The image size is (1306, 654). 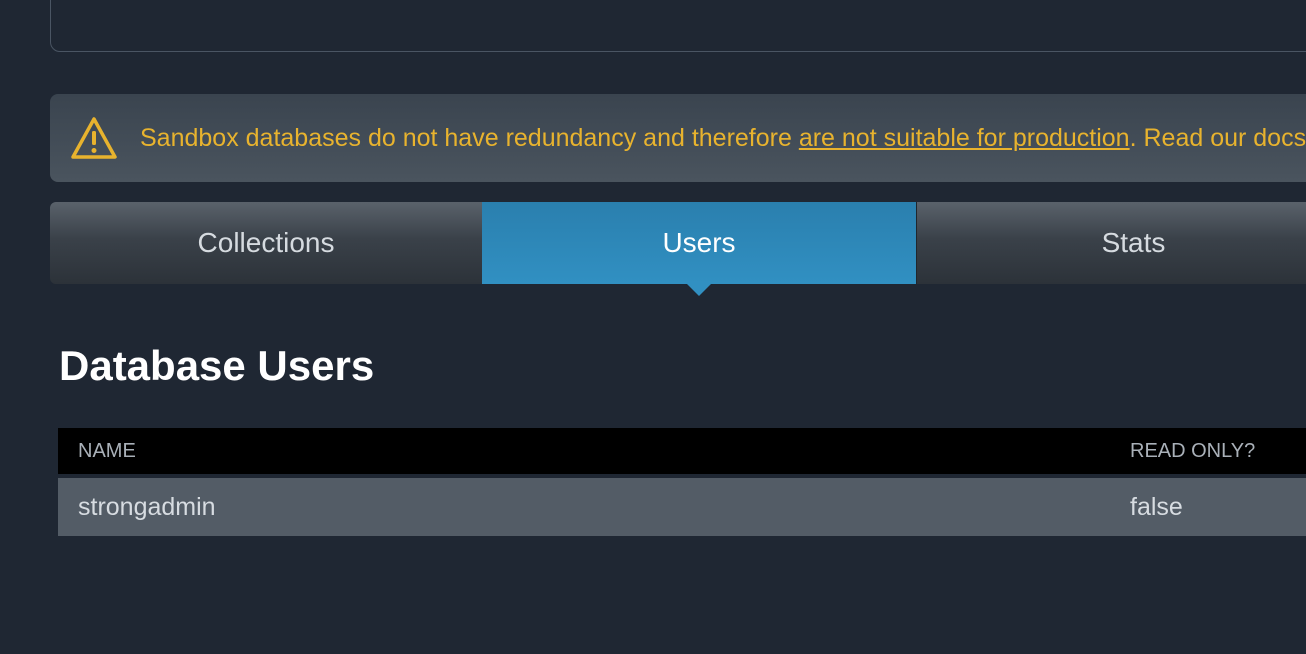 What do you see at coordinates (1193, 450) in the screenshot?
I see `column-header-read-only: READ ONLY?` at bounding box center [1193, 450].